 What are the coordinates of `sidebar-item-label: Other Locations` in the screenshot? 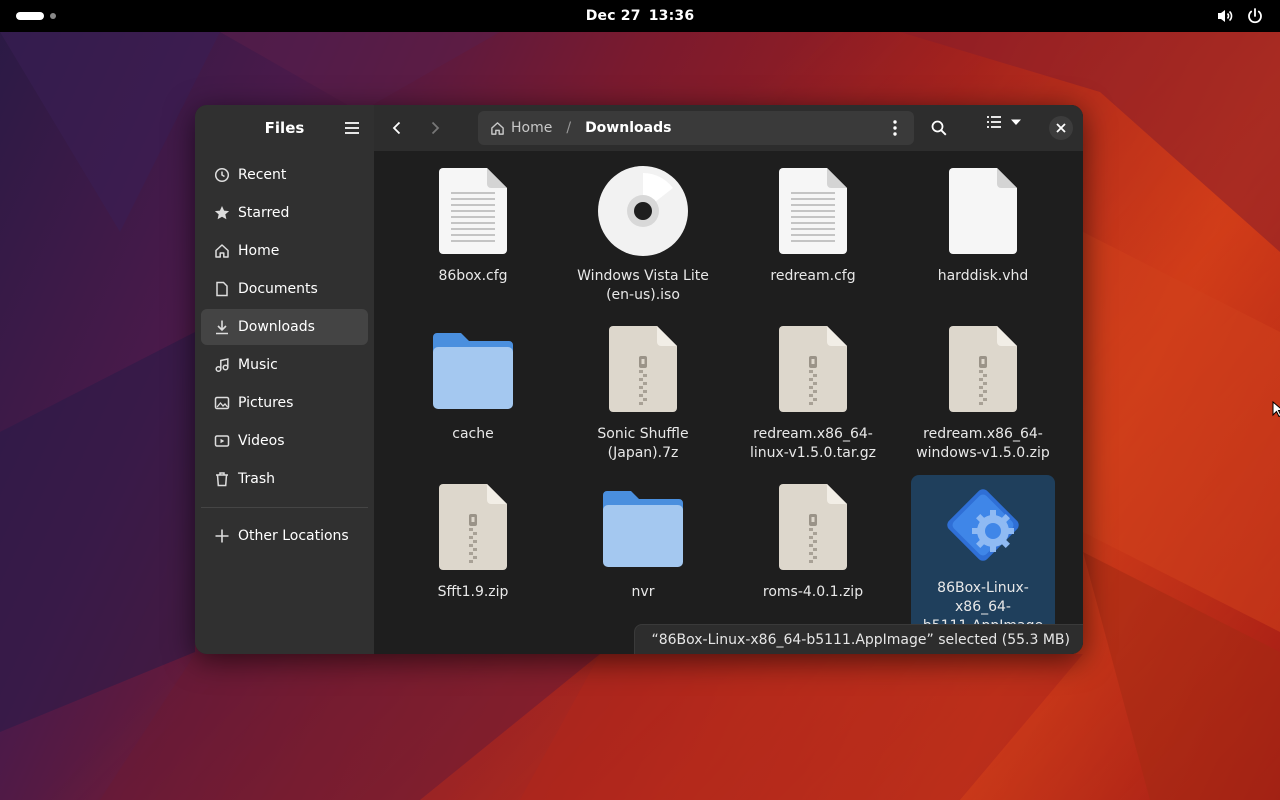 It's located at (293, 536).